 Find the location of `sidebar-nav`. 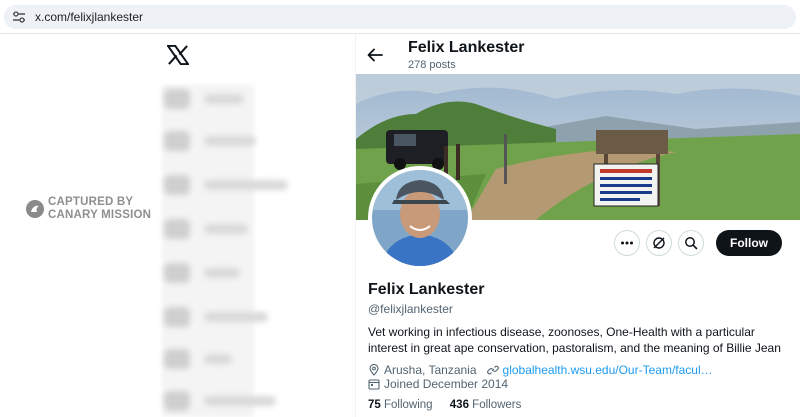

sidebar-nav is located at coordinates (237, 251).